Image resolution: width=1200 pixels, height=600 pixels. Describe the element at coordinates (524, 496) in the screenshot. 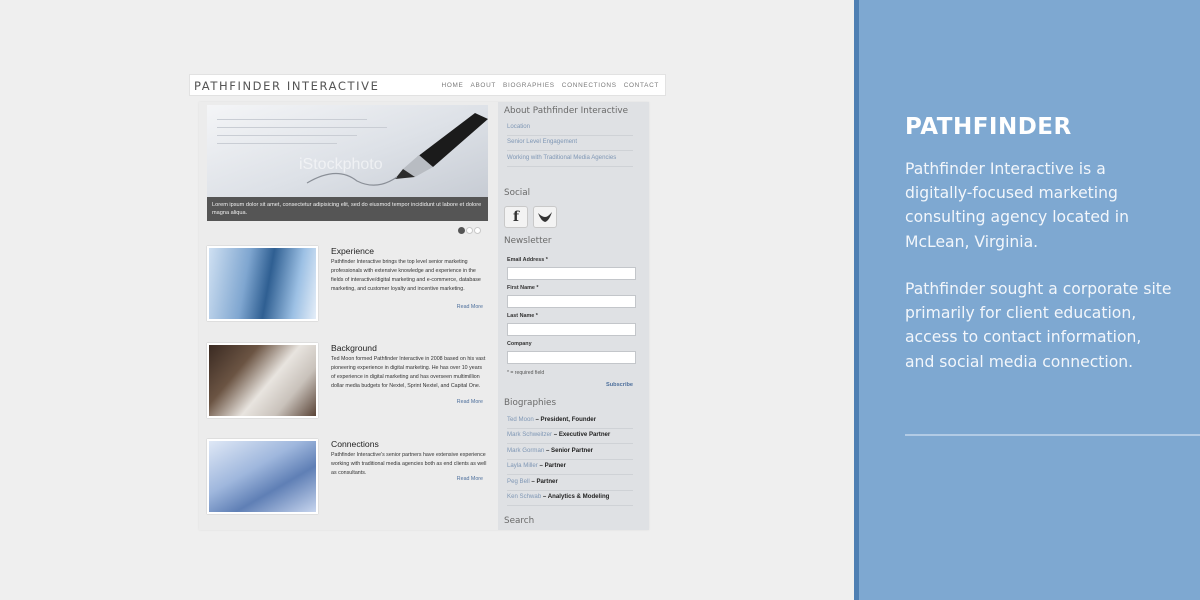

I see `bio-name-link: Ken Schwab` at that location.